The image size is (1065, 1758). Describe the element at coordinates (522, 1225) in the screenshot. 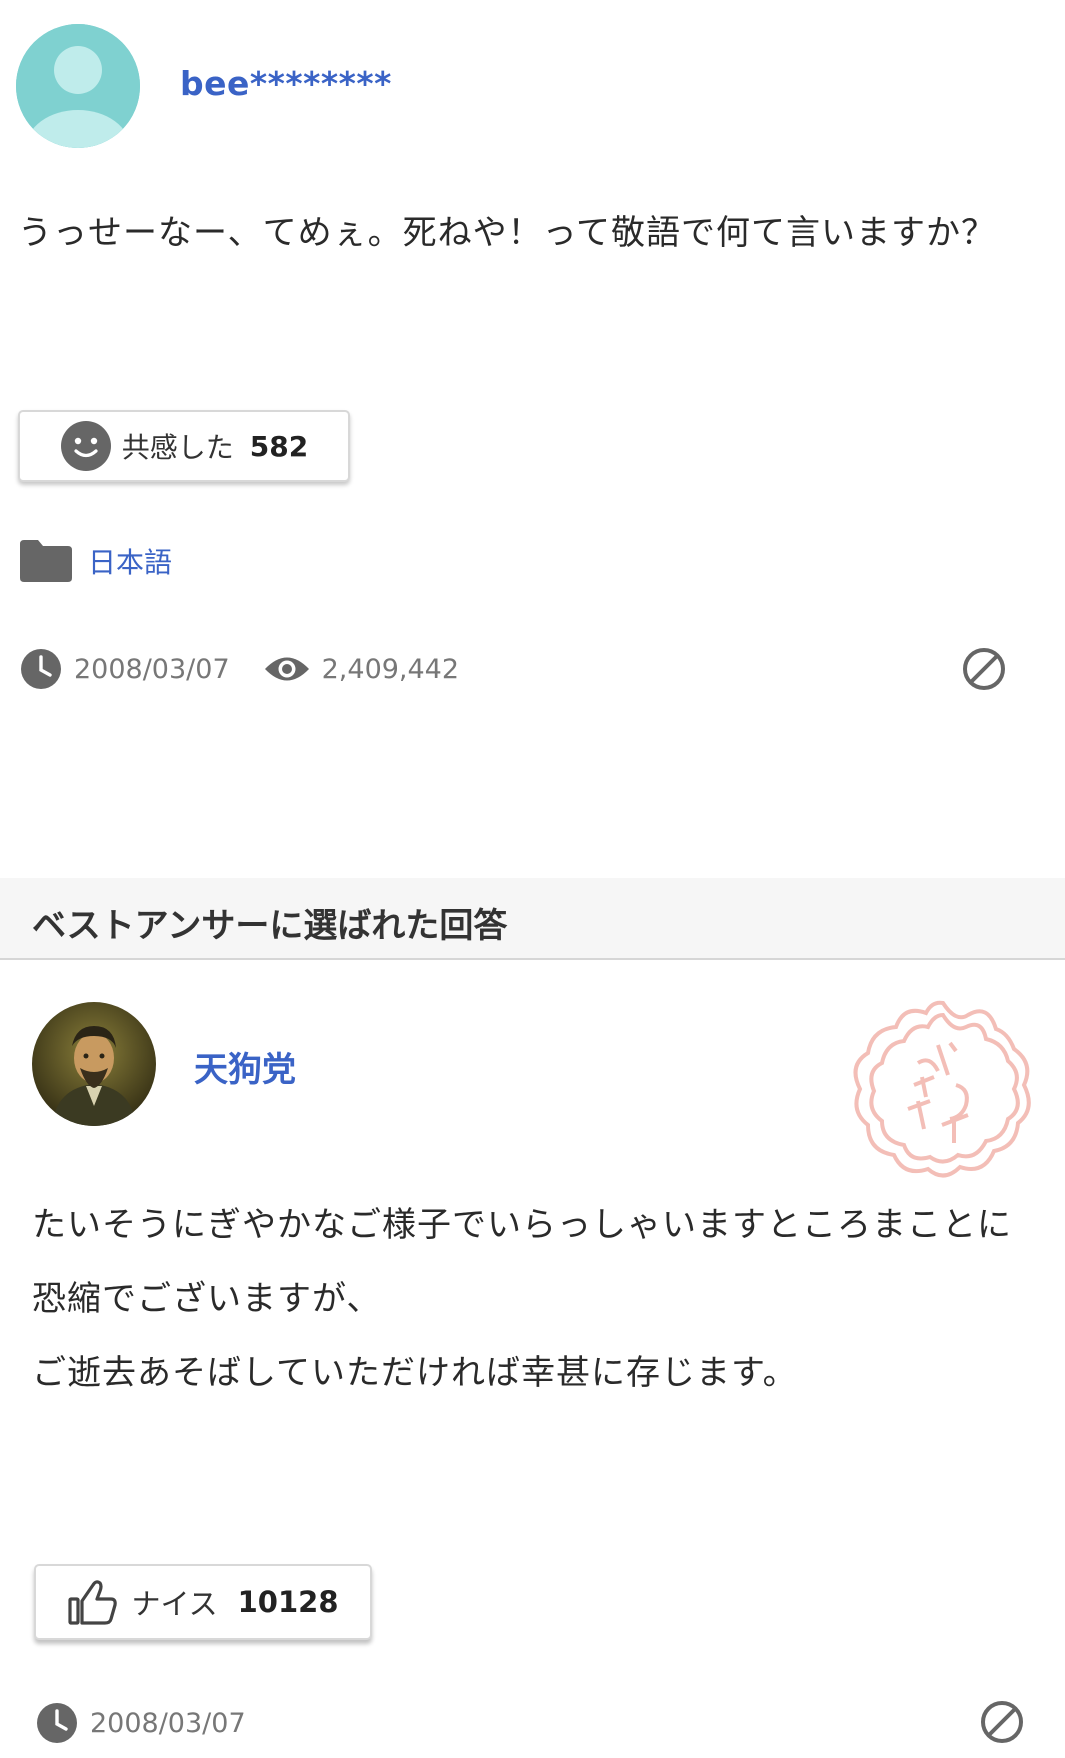

I see `answer-body-line: たいそうにぎやかなご様子でいらっしゃいますところまことに` at that location.